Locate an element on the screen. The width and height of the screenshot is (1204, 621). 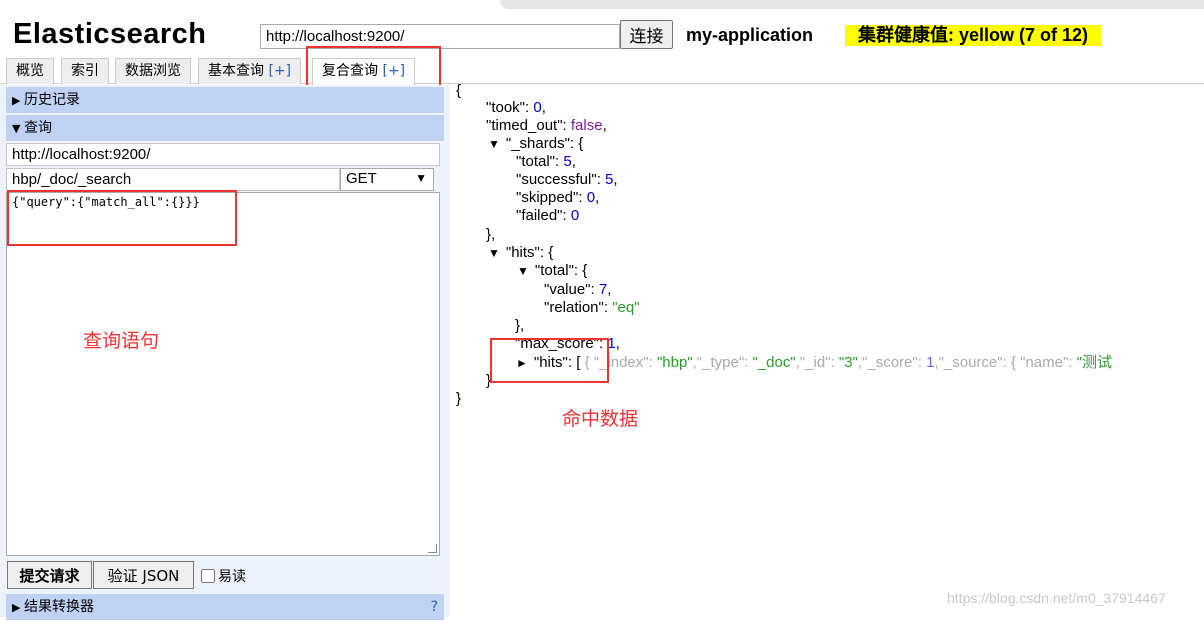
json-line: "total": 5, is located at coordinates (546, 161).